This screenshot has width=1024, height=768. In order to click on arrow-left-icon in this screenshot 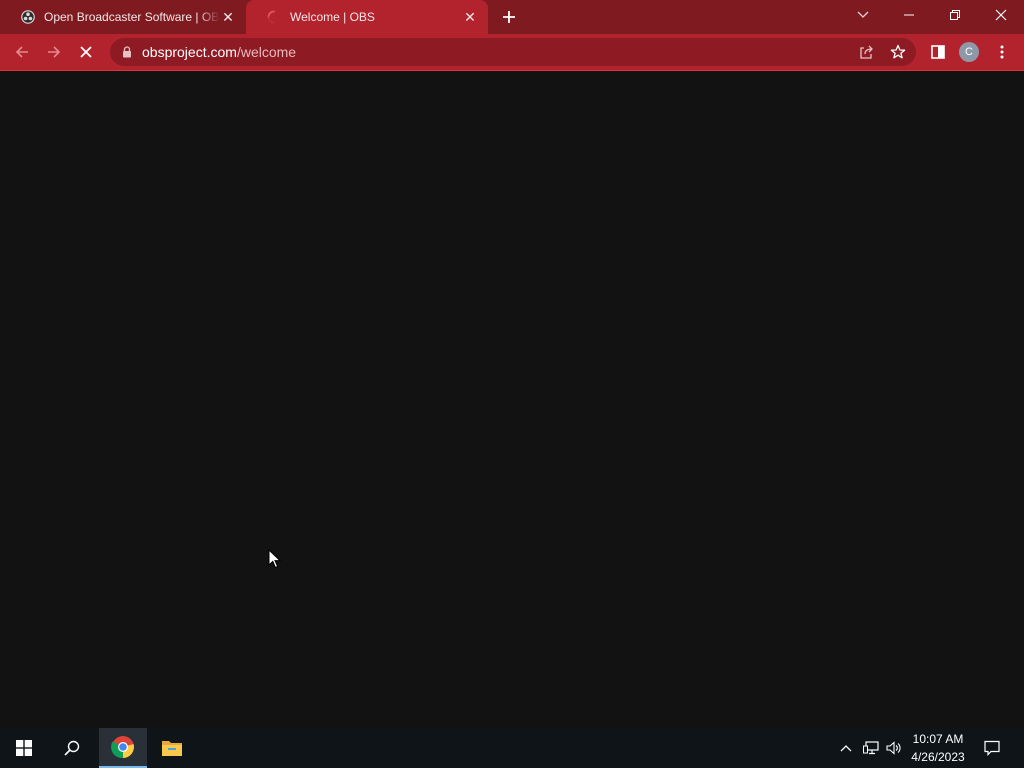, I will do `click(21, 52)`.